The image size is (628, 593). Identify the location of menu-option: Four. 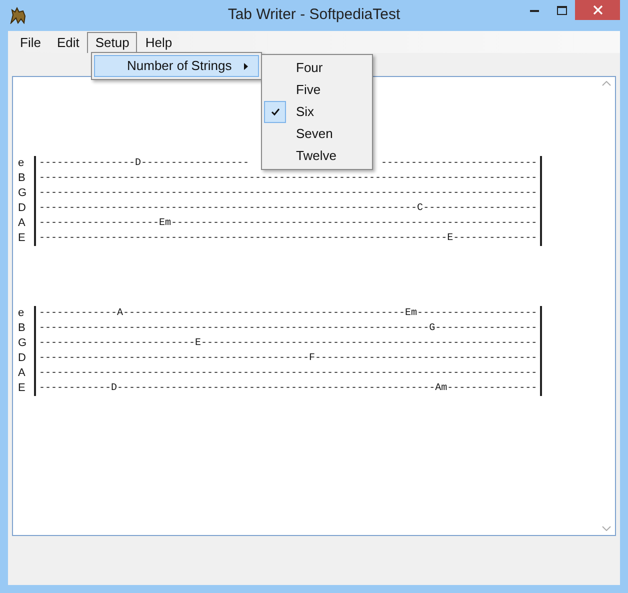
(318, 68).